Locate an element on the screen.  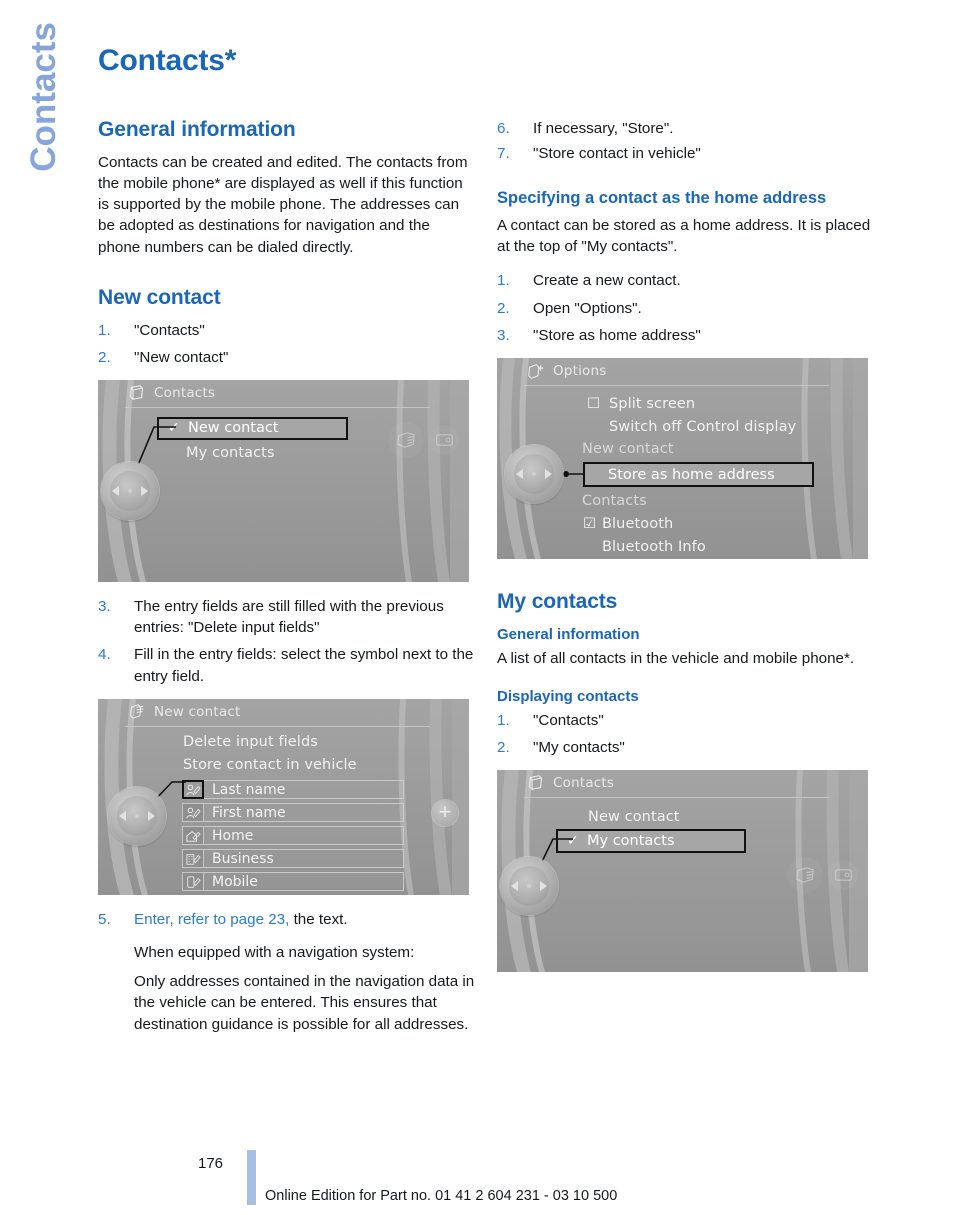
menu-item-split-screen: ☐ Split screen is located at coordinates (682, 403).